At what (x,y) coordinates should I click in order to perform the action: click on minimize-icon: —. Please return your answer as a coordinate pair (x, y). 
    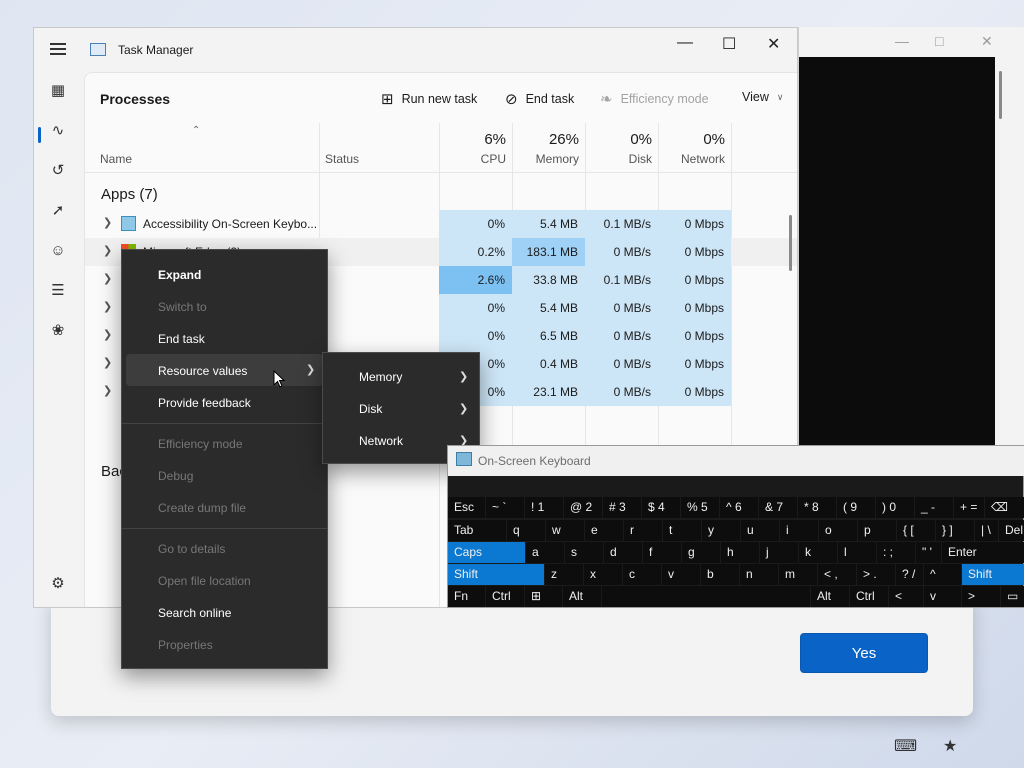
    Looking at the image, I should click on (685, 43).